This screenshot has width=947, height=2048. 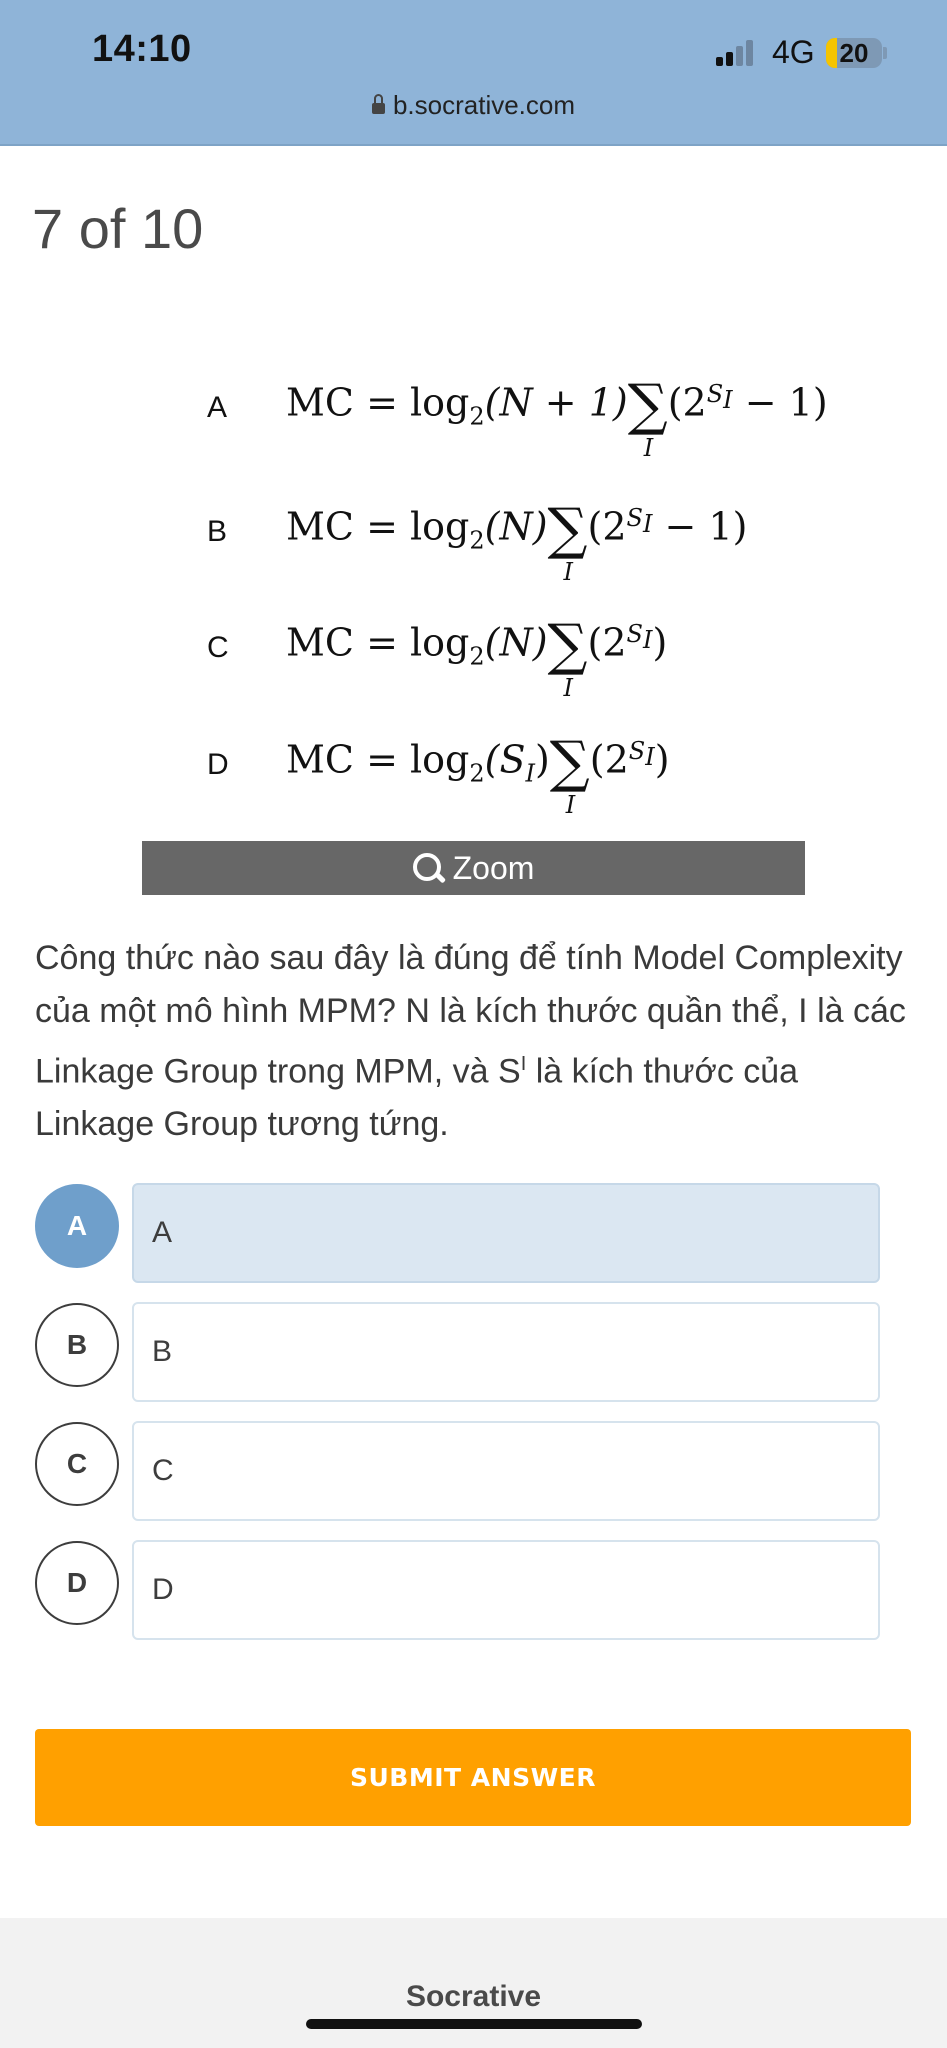 What do you see at coordinates (142, 49) in the screenshot?
I see `status-time: 14:10` at bounding box center [142, 49].